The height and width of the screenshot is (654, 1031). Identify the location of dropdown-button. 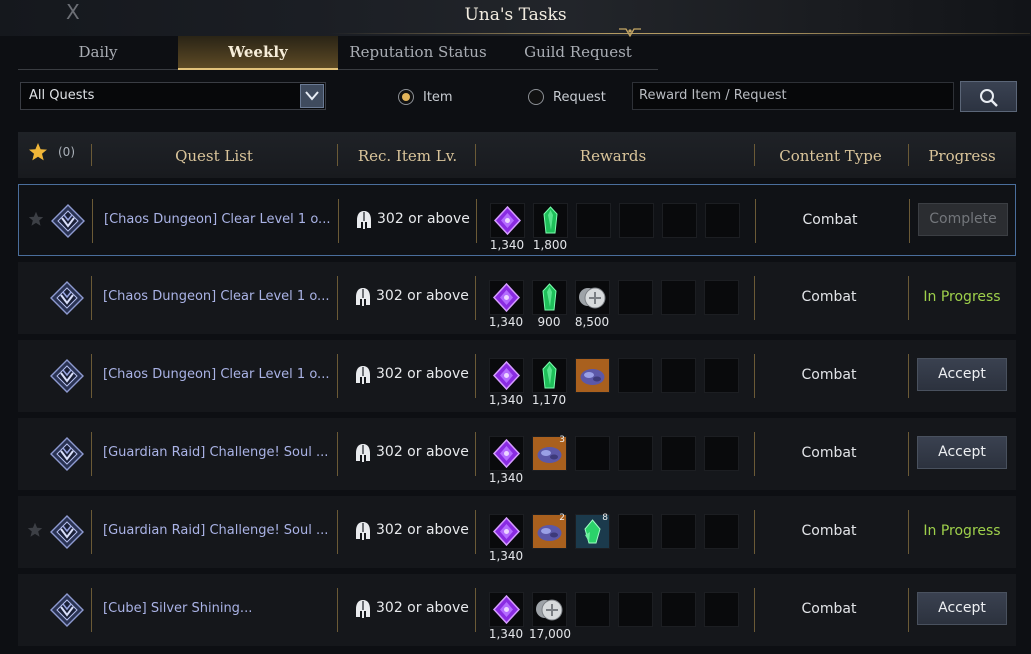
(312, 96).